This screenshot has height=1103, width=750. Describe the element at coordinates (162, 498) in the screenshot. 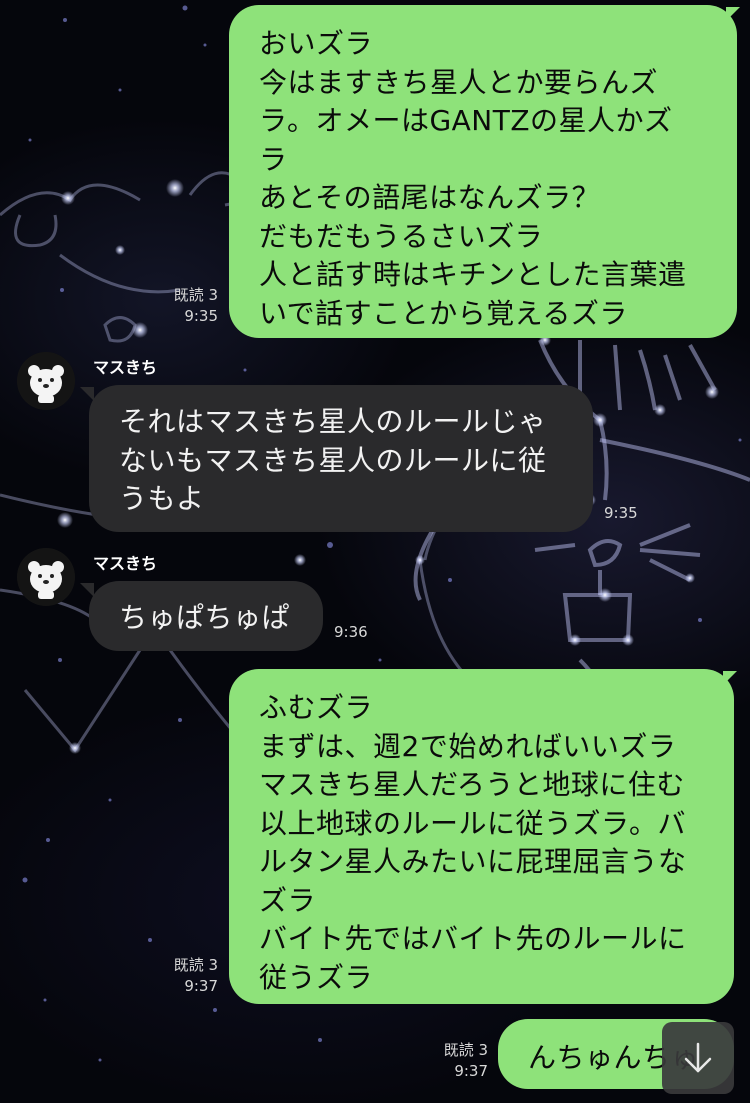

I see `message-text-line: うもよ` at that location.